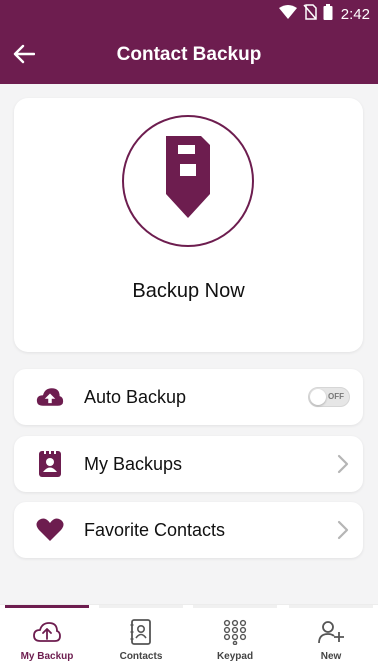  I want to click on keypad-icon, so click(235, 632).